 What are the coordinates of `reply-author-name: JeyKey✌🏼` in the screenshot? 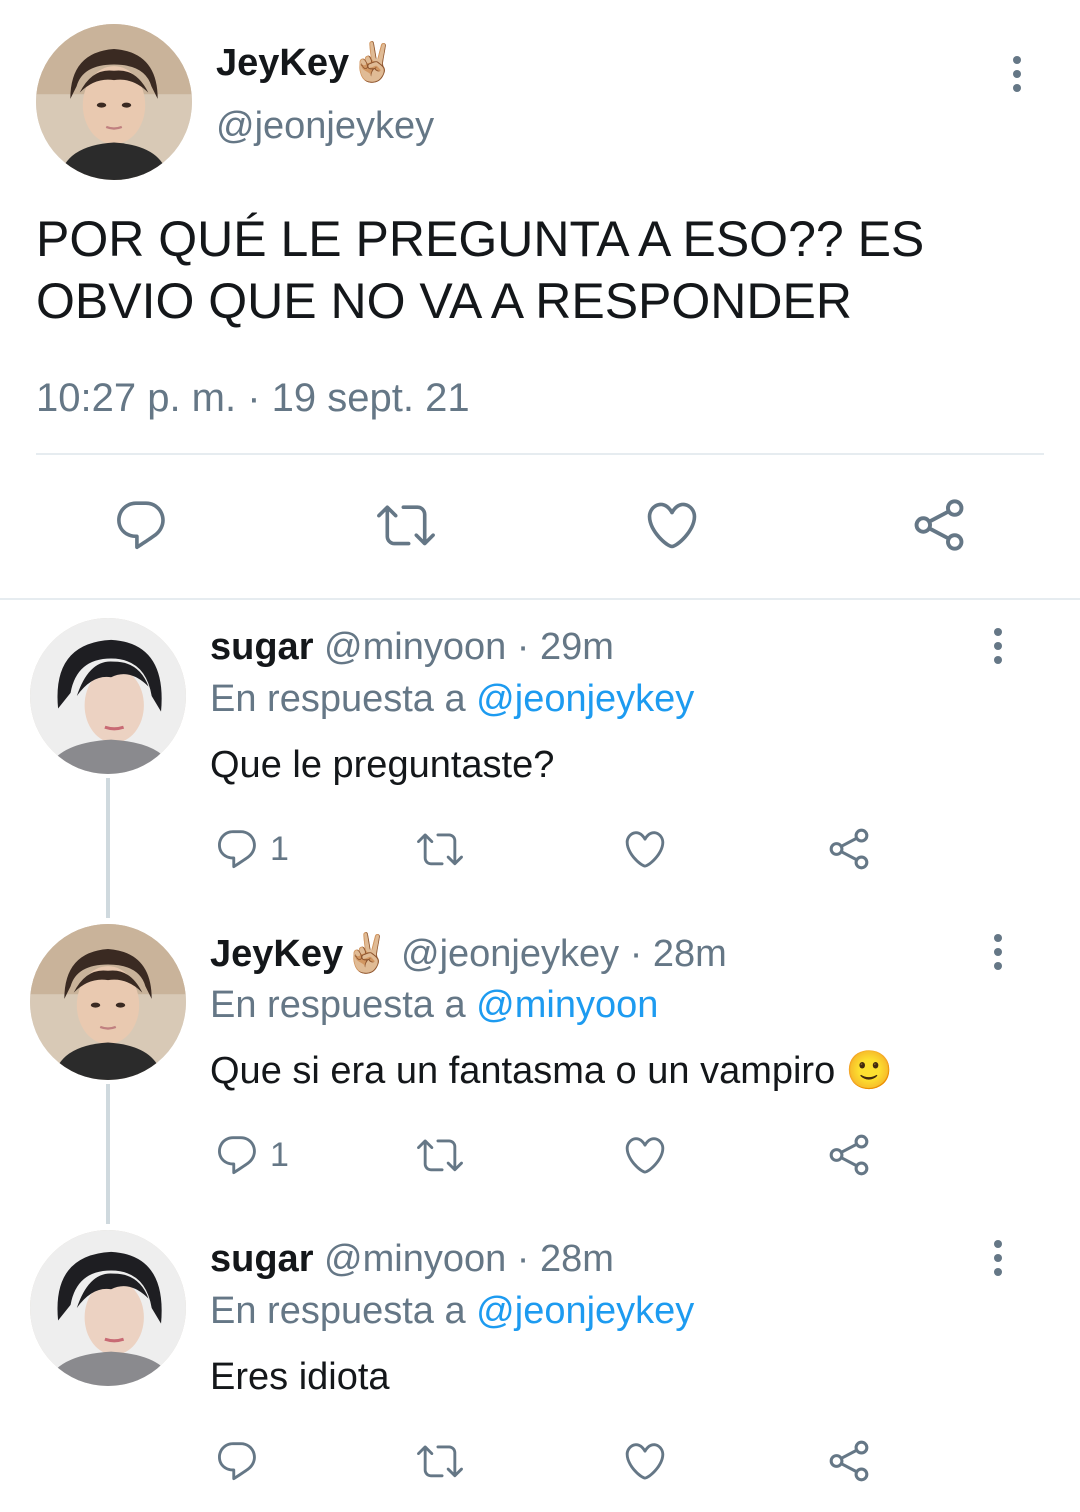 It's located at (300, 953).